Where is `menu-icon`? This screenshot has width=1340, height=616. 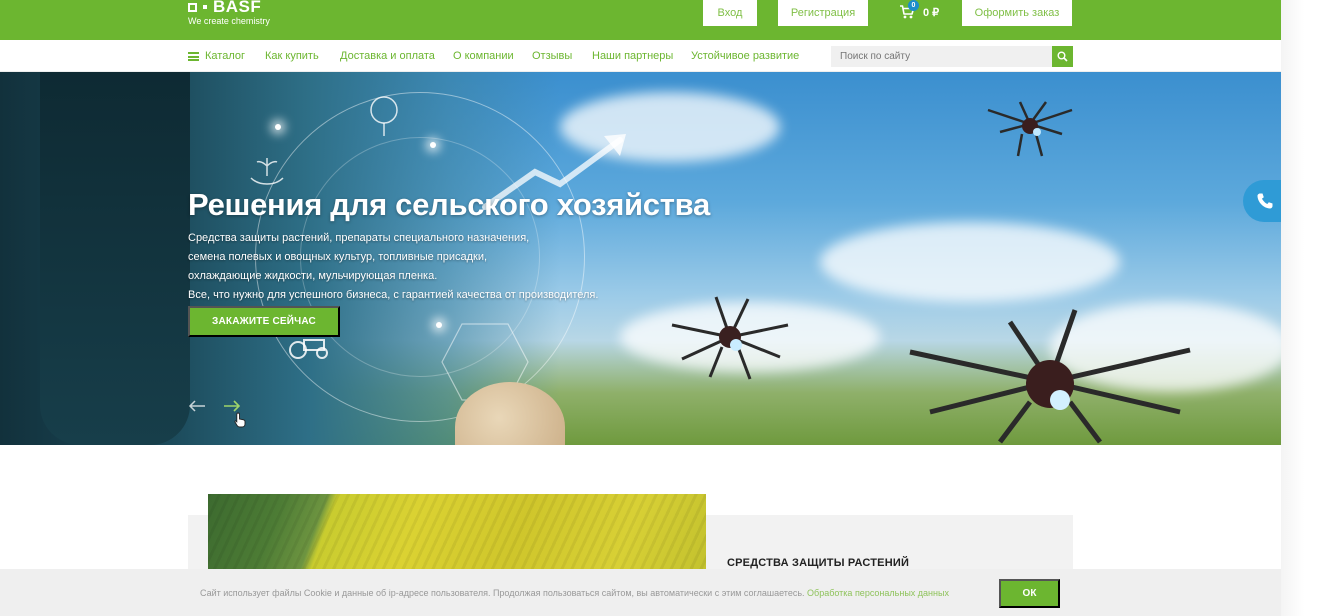
menu-icon is located at coordinates (193, 56).